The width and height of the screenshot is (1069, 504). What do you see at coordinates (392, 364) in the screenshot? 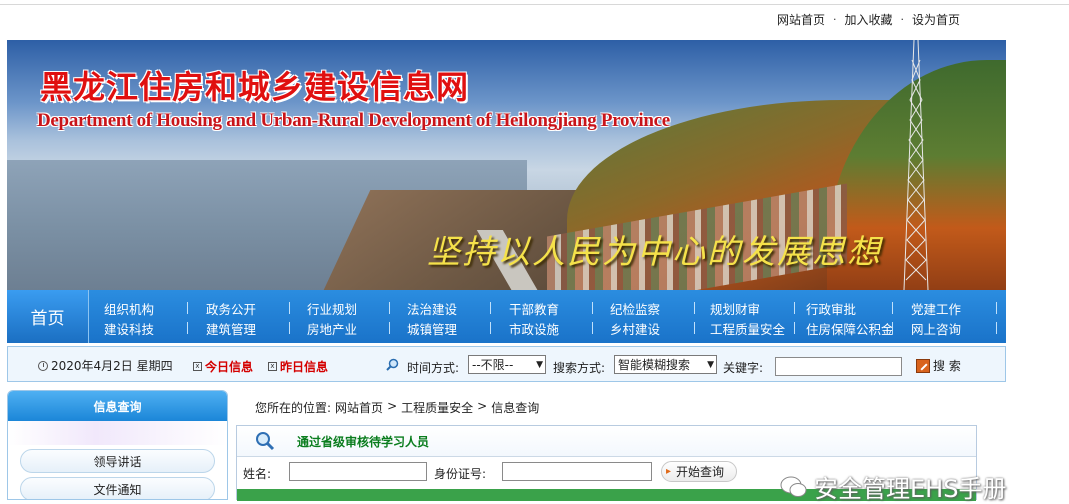
I see `search-icon` at bounding box center [392, 364].